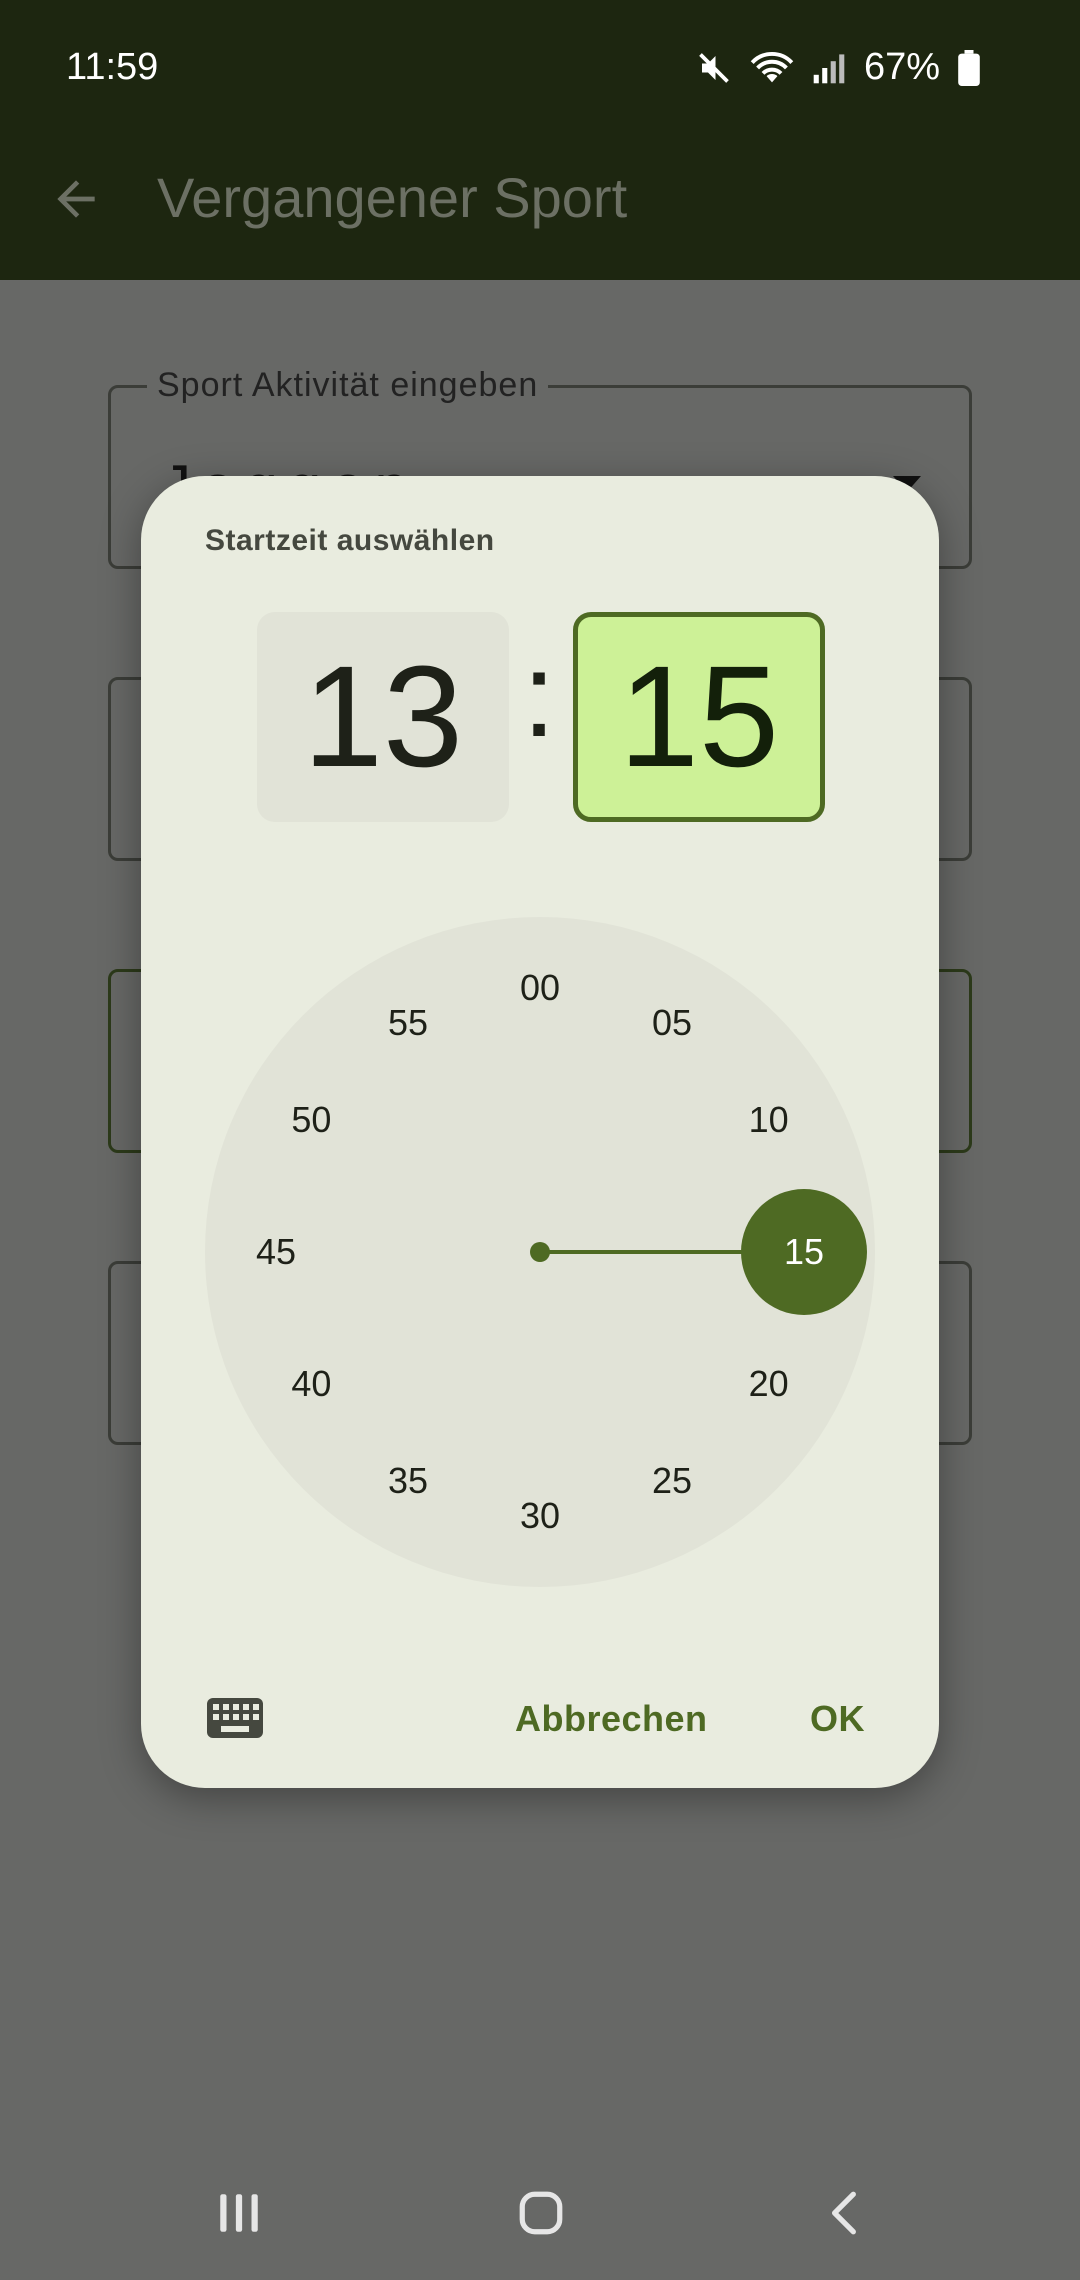 This screenshot has height=2280, width=1080. What do you see at coordinates (235, 1718) in the screenshot?
I see `keyboard-icon` at bounding box center [235, 1718].